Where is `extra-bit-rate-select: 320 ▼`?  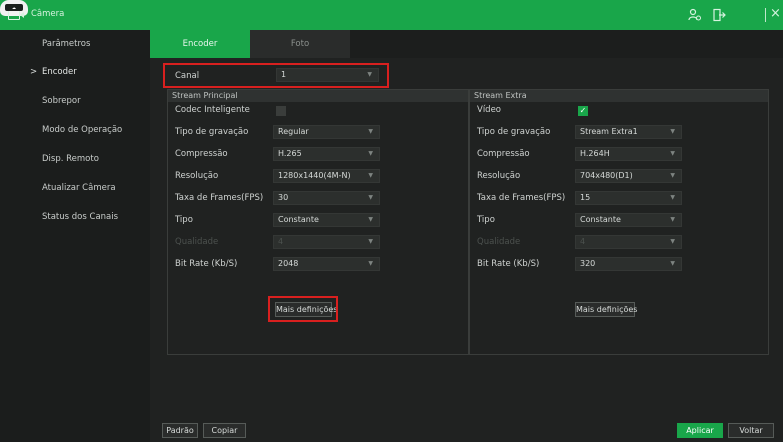
extra-bit-rate-select: 320 ▼ is located at coordinates (628, 264).